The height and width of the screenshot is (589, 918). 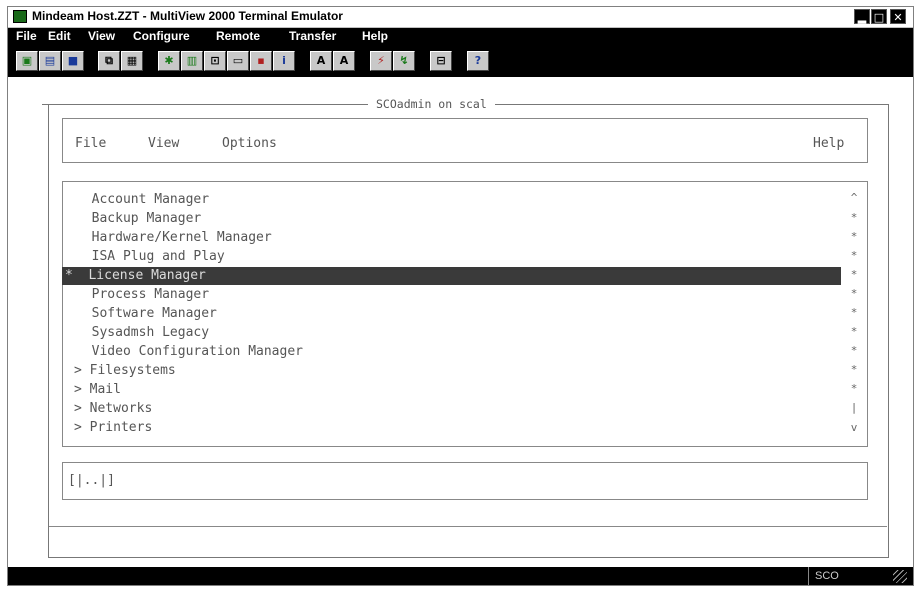 What do you see at coordinates (50, 61) in the screenshot?
I see `open-icon: ▤` at bounding box center [50, 61].